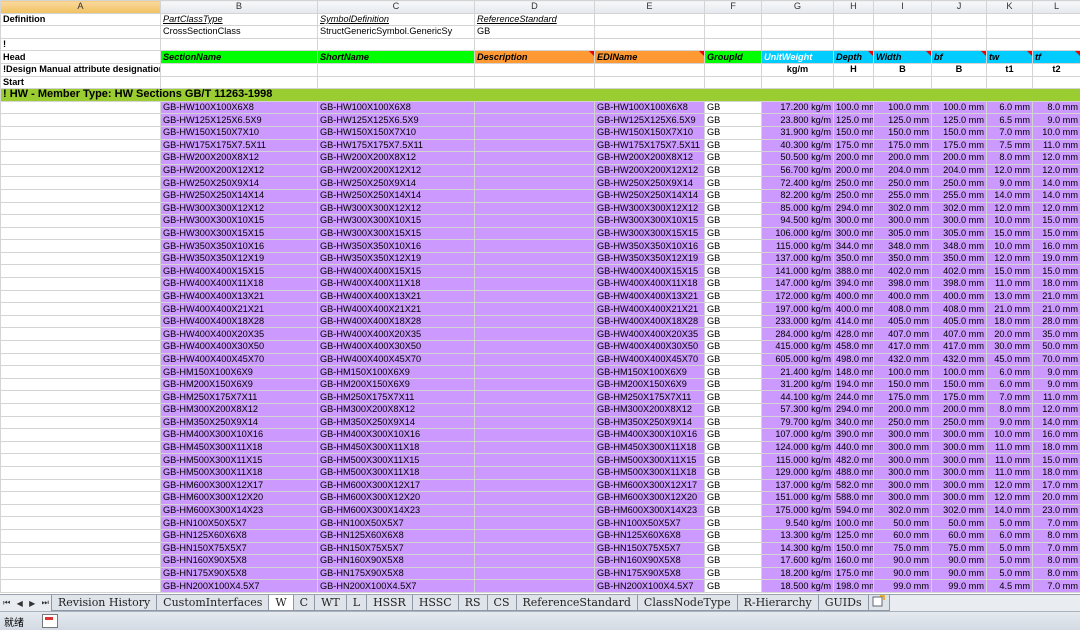 The height and width of the screenshot is (630, 1080). What do you see at coordinates (396, 472) in the screenshot?
I see `short-name-cell: GB-HM500X300X11X18` at bounding box center [396, 472].